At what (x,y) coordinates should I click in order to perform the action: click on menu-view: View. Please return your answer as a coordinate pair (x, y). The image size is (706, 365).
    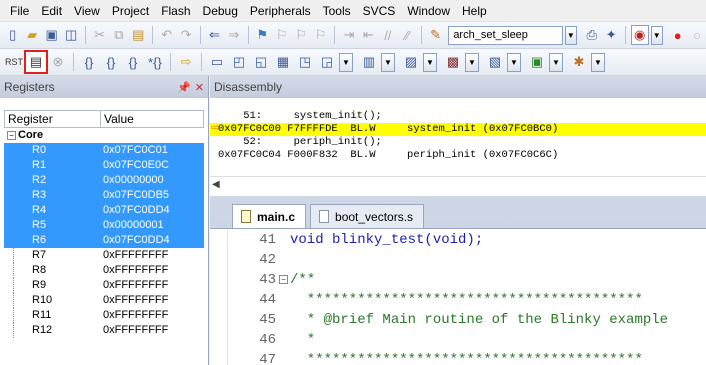
    Looking at the image, I should click on (87, 11).